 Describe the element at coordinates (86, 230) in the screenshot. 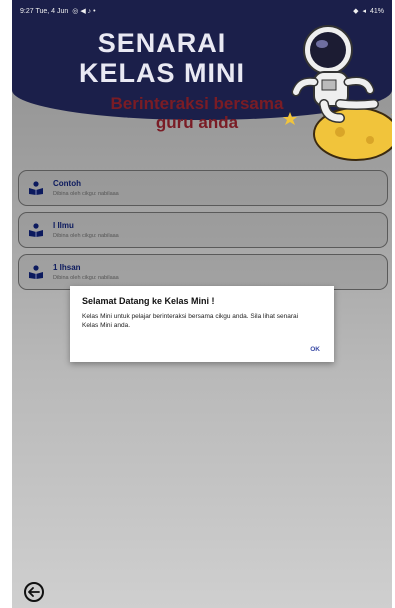

I see `class-card-text: I Ilmu Dibina oleh cikgu: nabilaaa` at that location.